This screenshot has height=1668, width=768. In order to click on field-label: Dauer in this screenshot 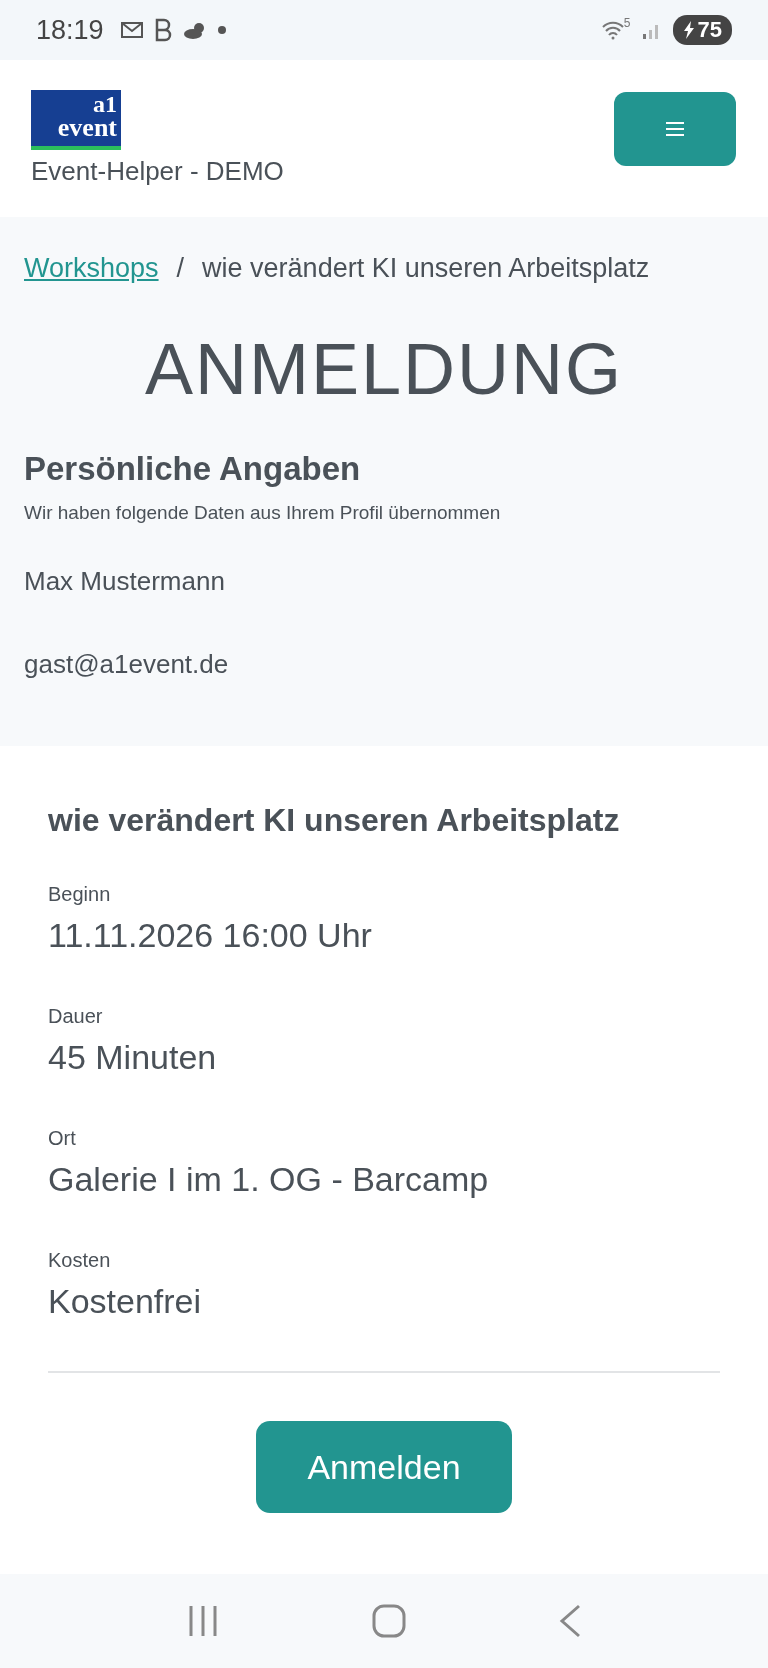, I will do `click(76, 1016)`.